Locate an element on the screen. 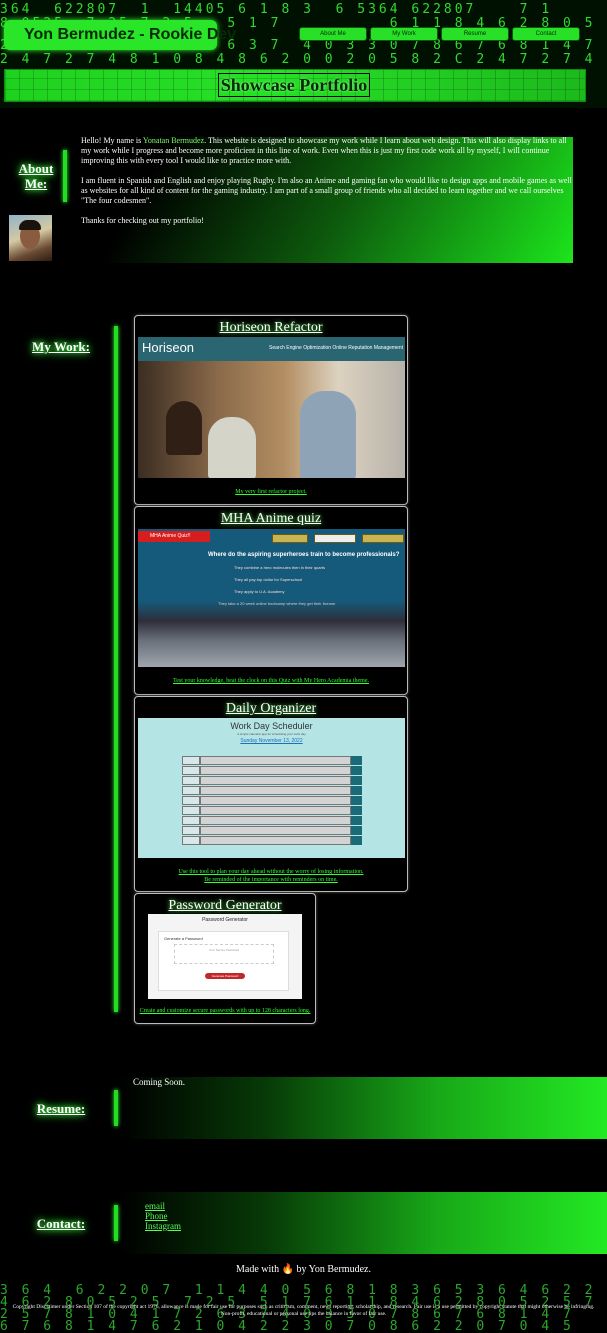 This screenshot has width=607, height=1333. nav-contact: Contact is located at coordinates (546, 34).